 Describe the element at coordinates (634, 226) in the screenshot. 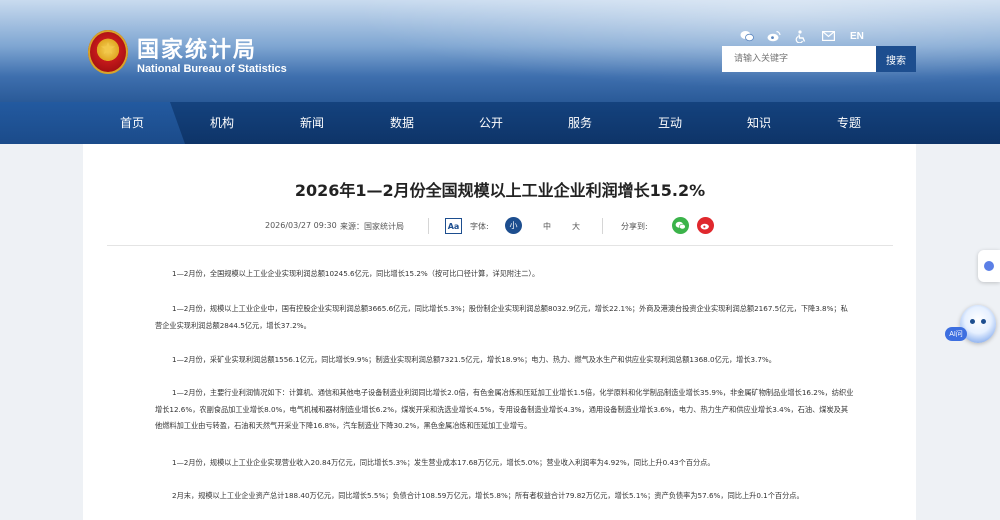

I see `share-label: 分享到:` at that location.